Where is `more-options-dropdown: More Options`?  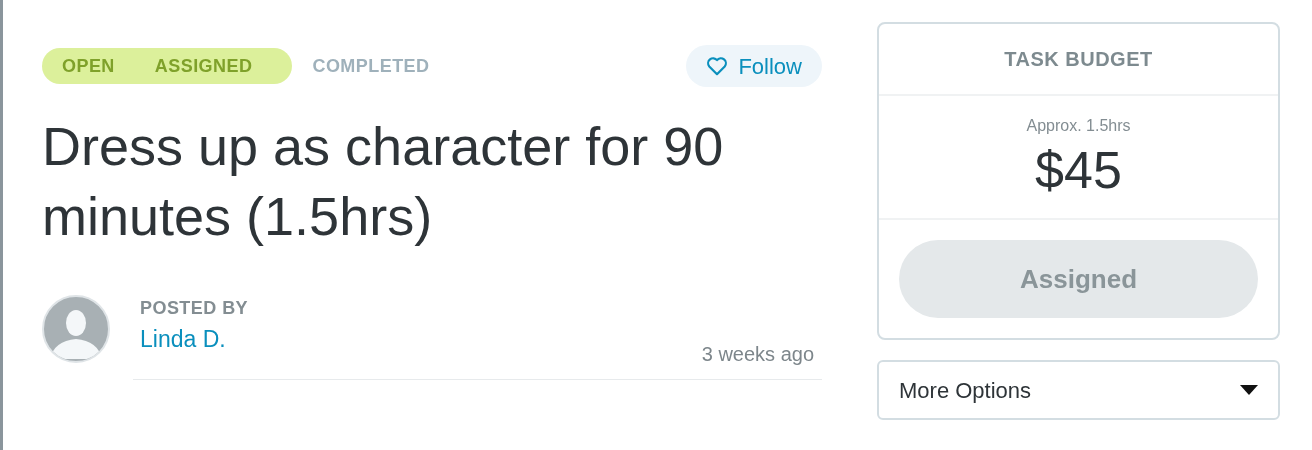
more-options-dropdown: More Options is located at coordinates (1078, 390).